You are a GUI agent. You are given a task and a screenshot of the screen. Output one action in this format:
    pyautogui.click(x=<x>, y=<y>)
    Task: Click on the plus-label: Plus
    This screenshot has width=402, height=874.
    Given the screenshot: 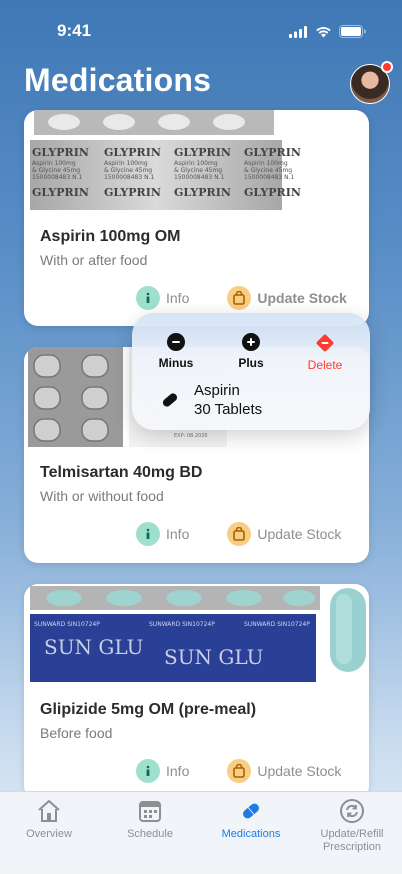 What is the action you would take?
    pyautogui.click(x=251, y=363)
    